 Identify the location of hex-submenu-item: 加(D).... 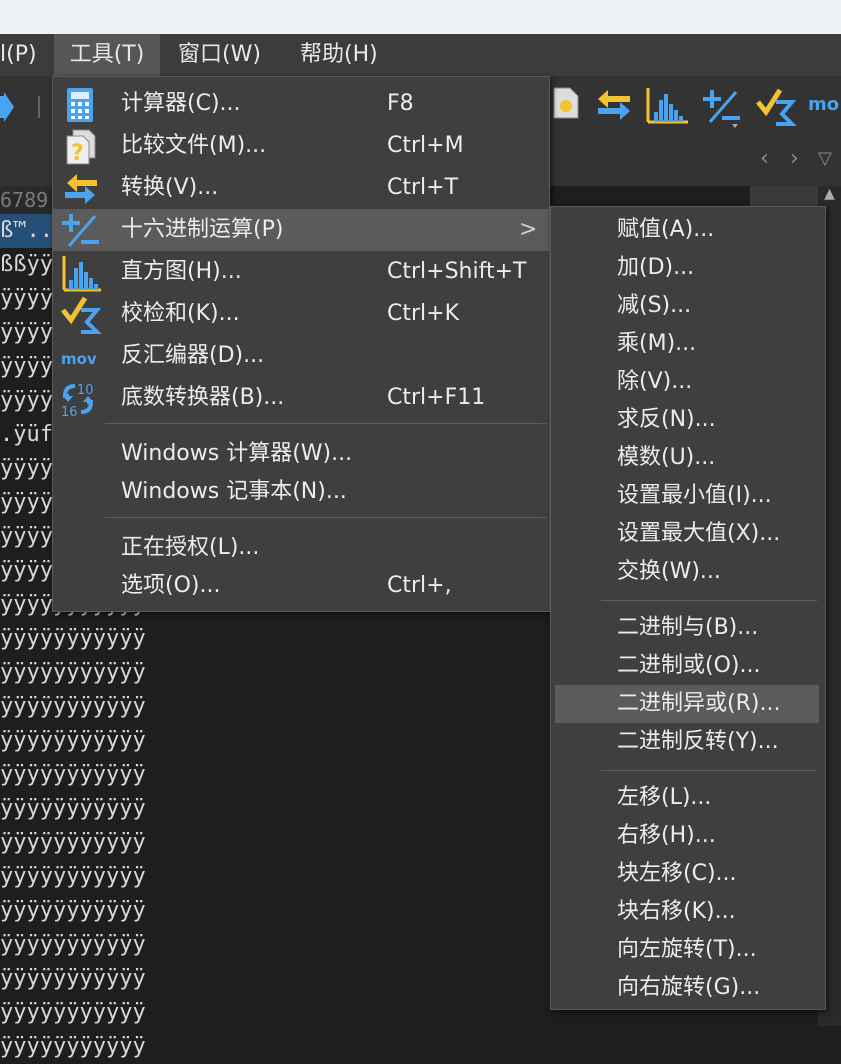
(688, 268).